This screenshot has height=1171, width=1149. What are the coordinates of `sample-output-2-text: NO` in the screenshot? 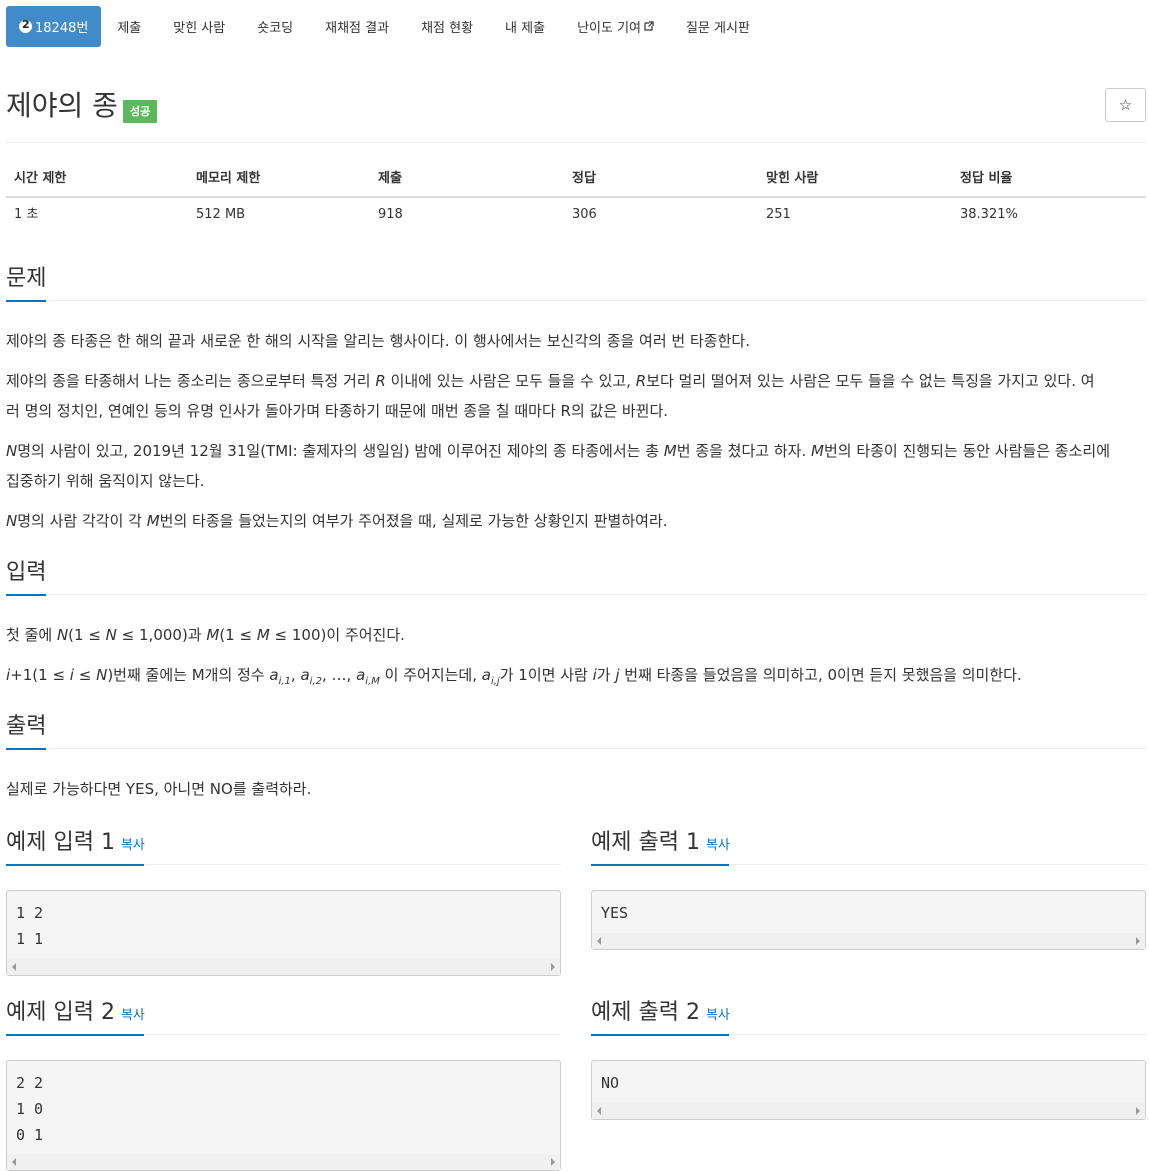 It's located at (610, 1083).